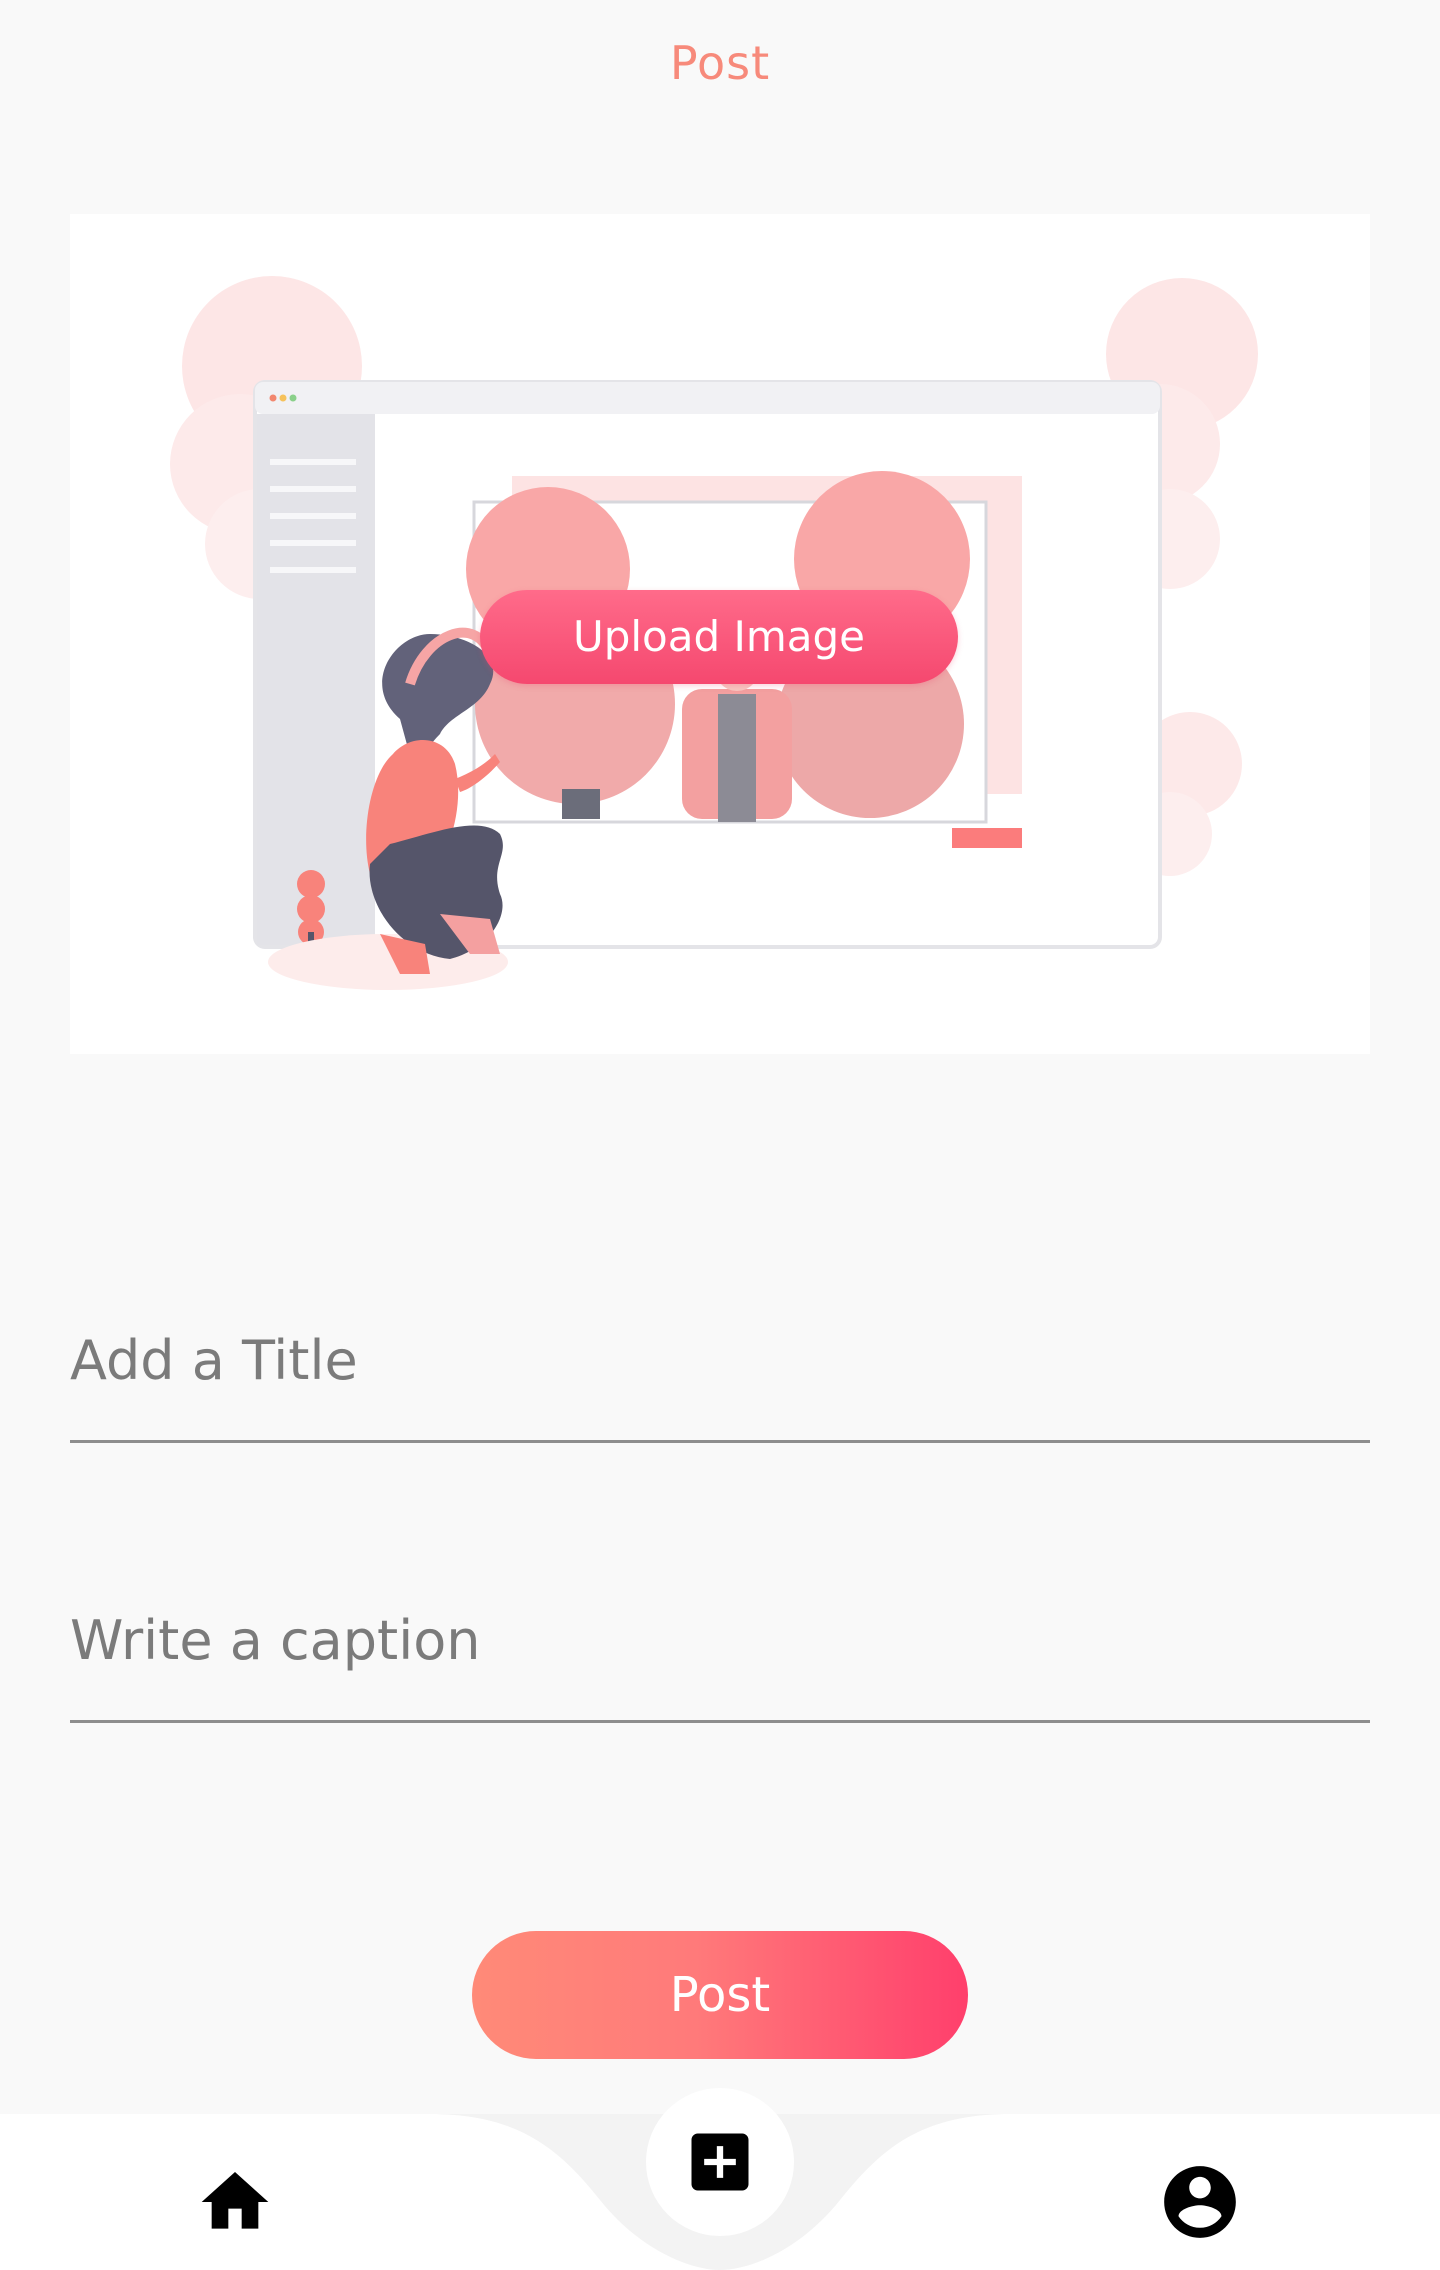 This screenshot has width=1440, height=2270. I want to click on caption-field, so click(720, 1641).